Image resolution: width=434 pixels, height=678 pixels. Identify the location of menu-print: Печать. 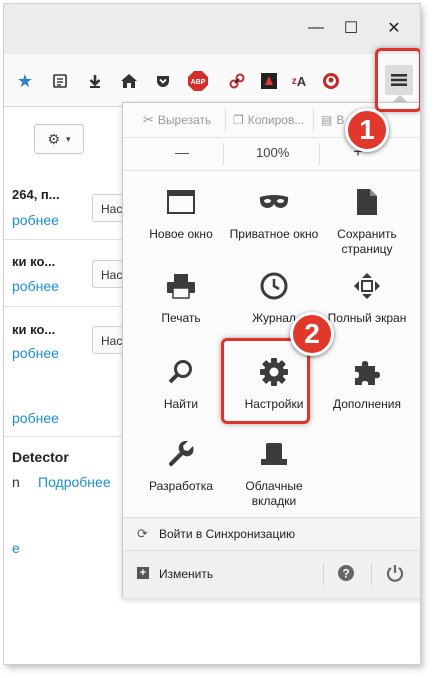
(181, 297).